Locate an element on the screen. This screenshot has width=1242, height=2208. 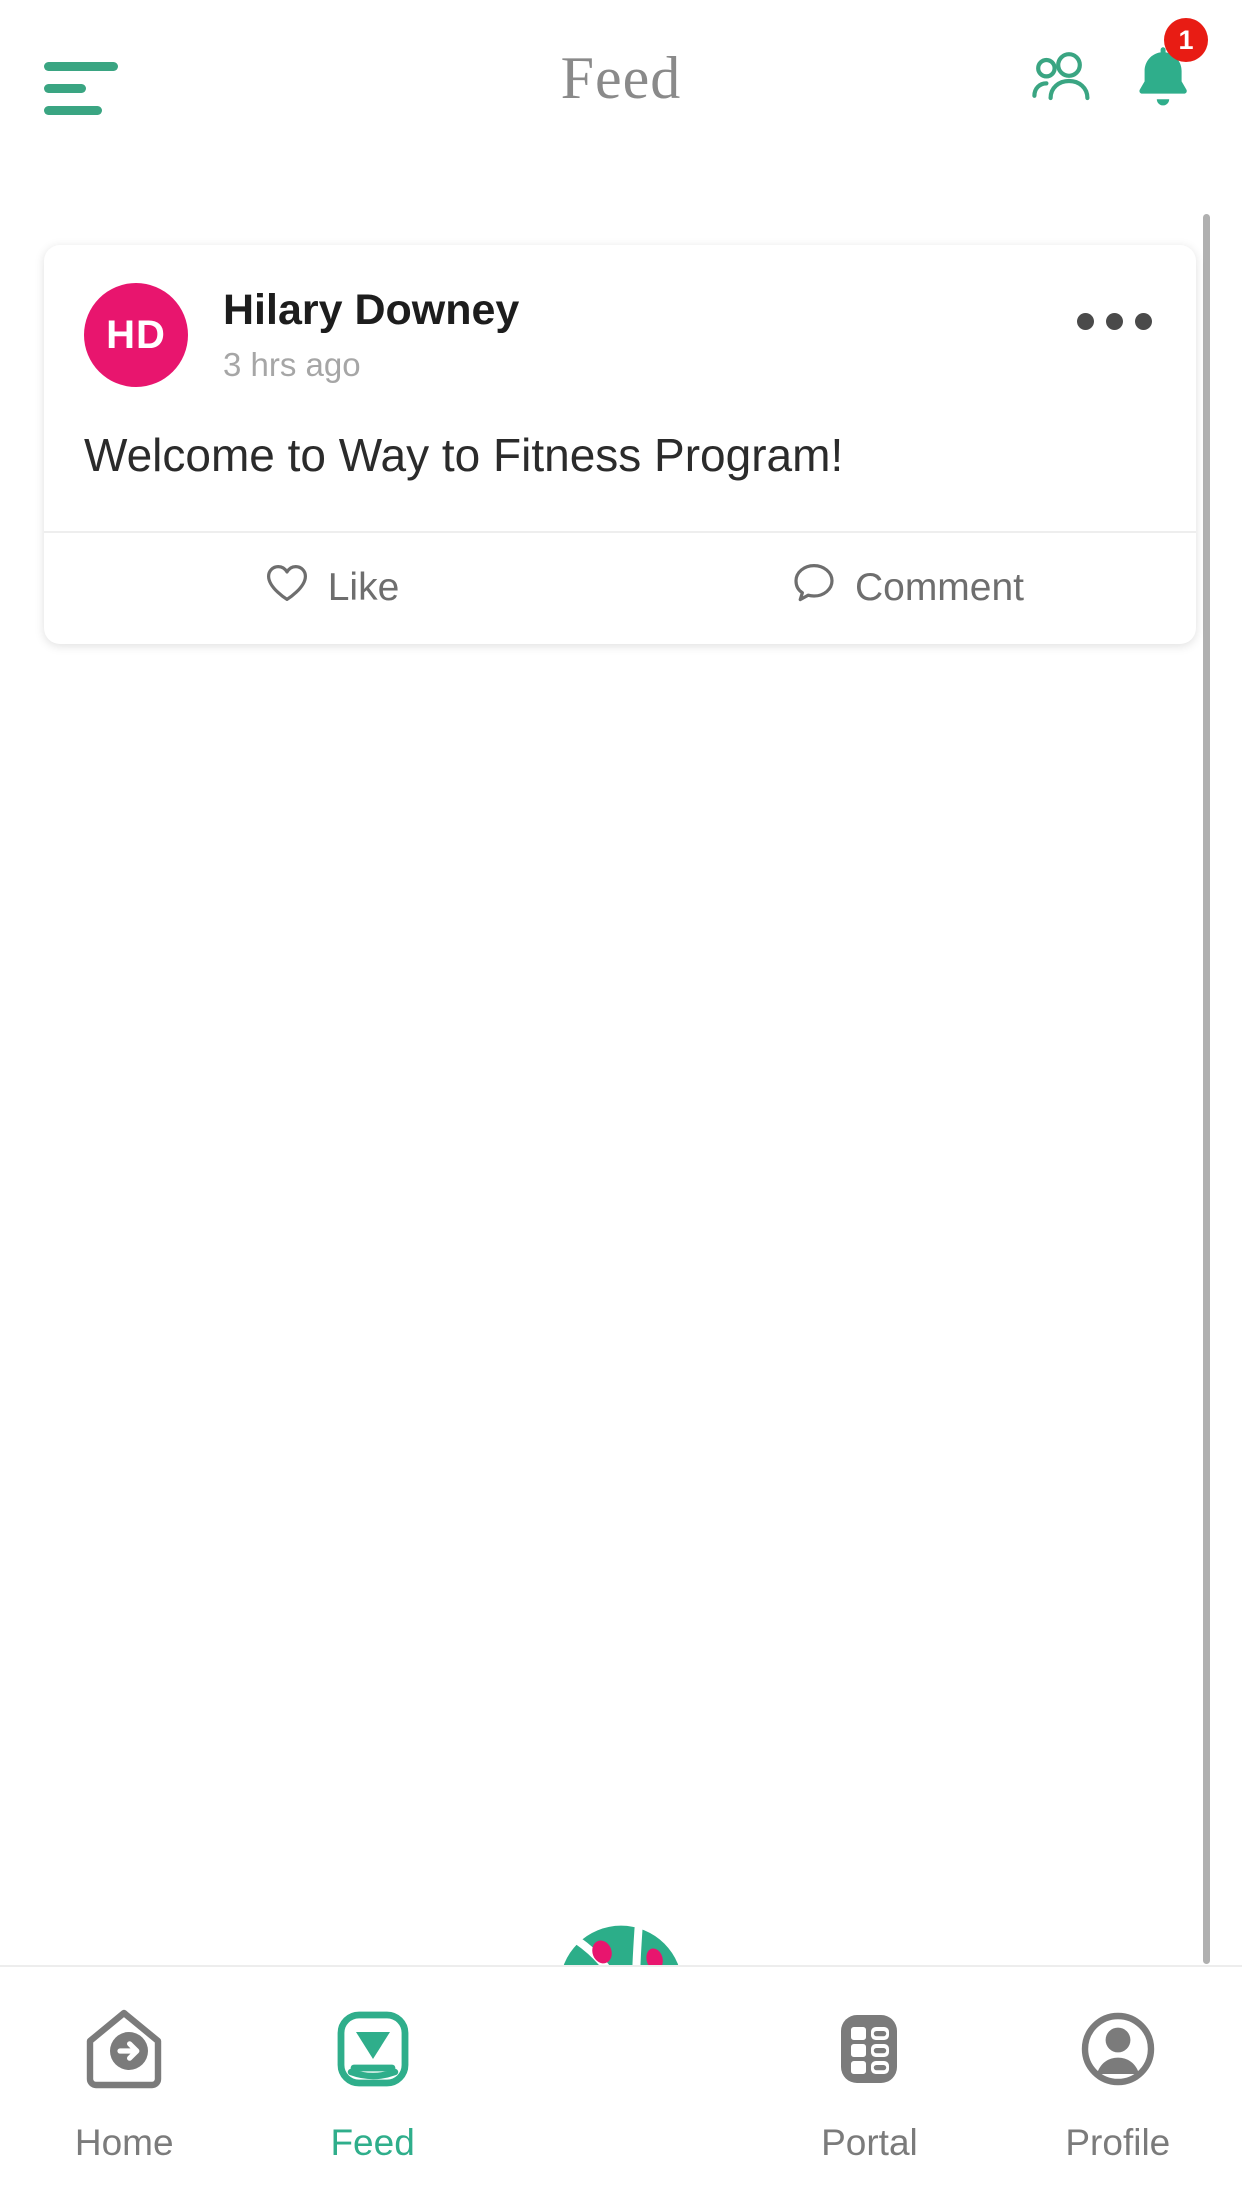
nav-label-feed: Feed is located at coordinates (372, 2142).